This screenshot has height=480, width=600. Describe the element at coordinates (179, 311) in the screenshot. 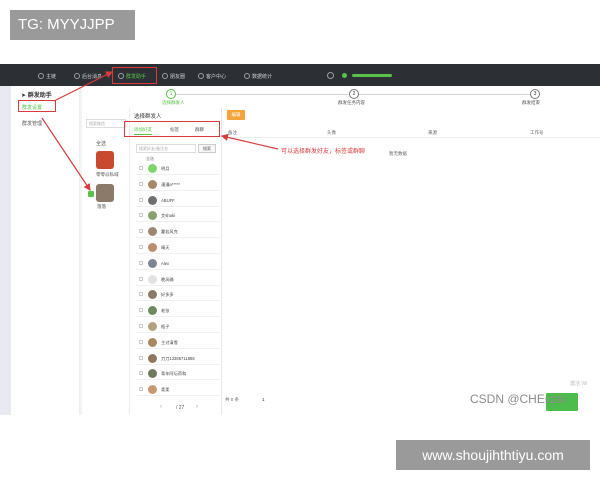

I see `contact-row: 老张` at that location.